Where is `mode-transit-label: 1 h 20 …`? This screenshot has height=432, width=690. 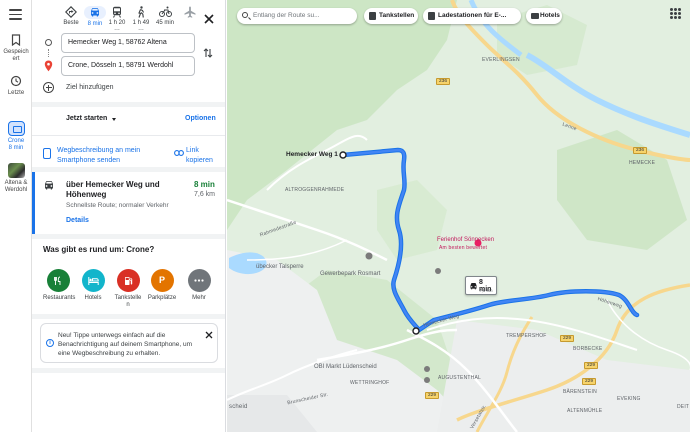 mode-transit-label: 1 h 20 … is located at coordinates (117, 26).